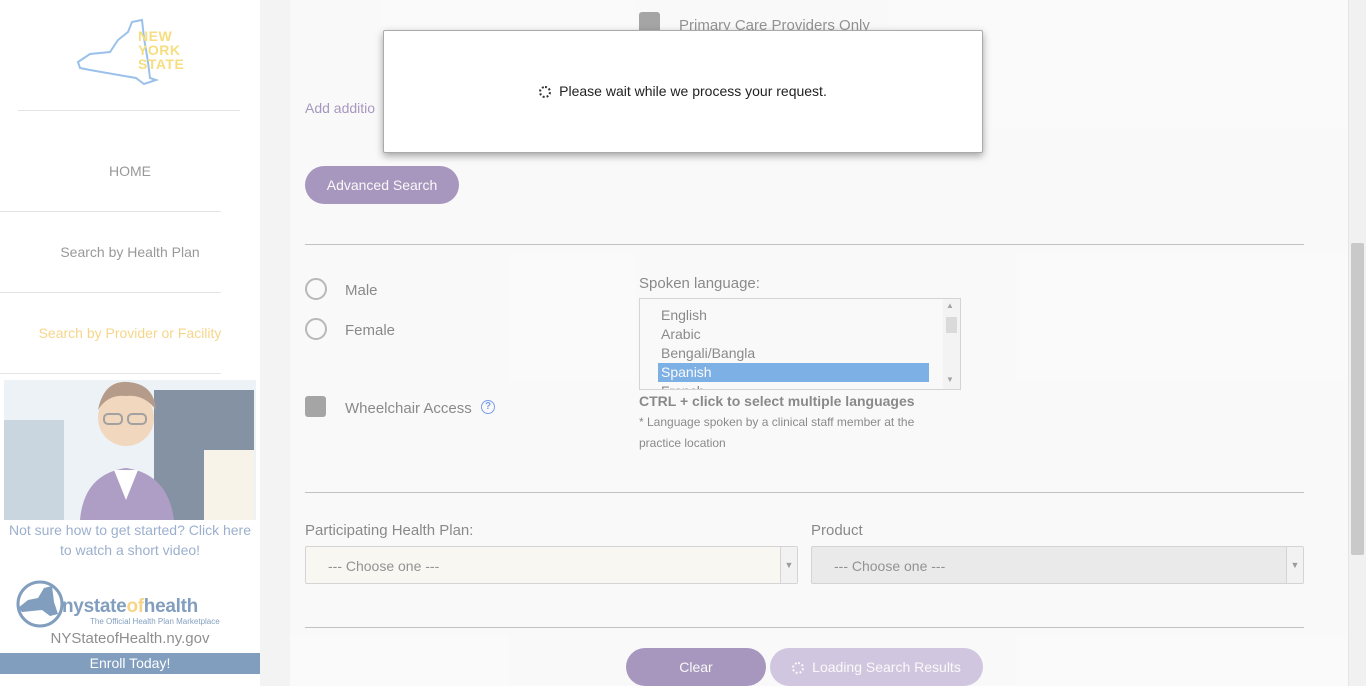  I want to click on male-label: Male, so click(361, 290).